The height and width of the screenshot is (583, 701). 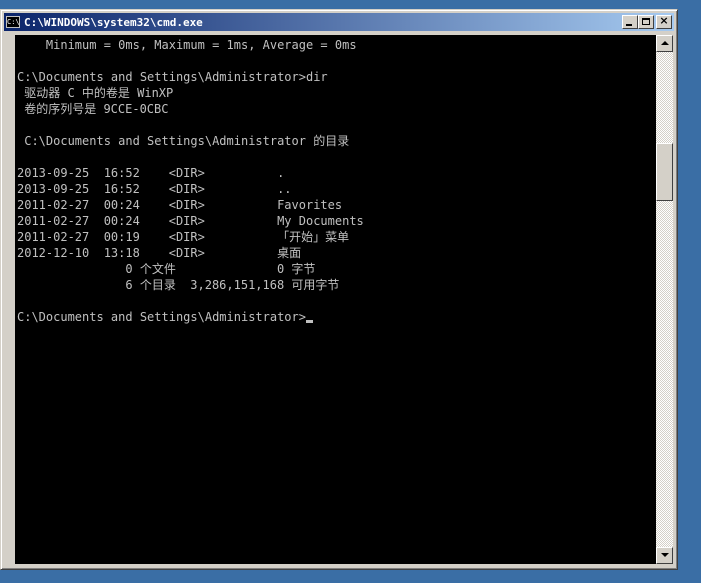 I want to click on console-line: 驱动器 C 中的卷是 WinXP, so click(x=95, y=93).